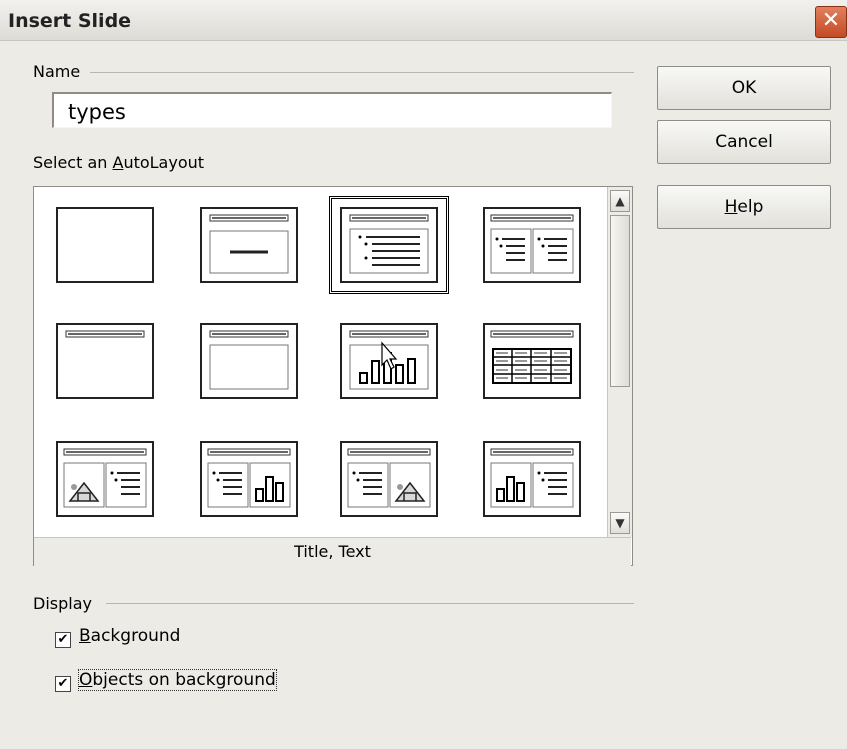 Image resolution: width=847 pixels, height=749 pixels. I want to click on layout-title-clipart-text, so click(105, 479).